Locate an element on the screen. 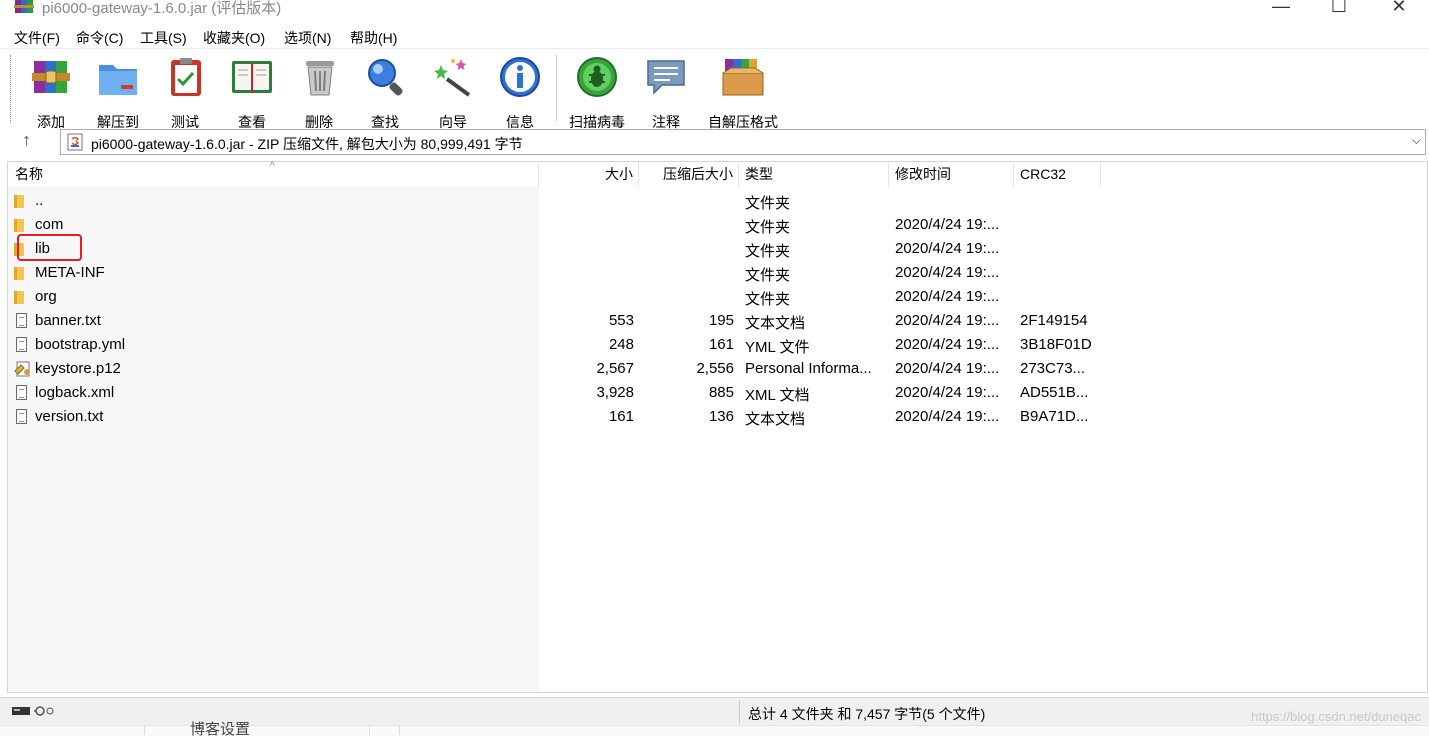  info-button: 信息 is located at coordinates (520, 92).